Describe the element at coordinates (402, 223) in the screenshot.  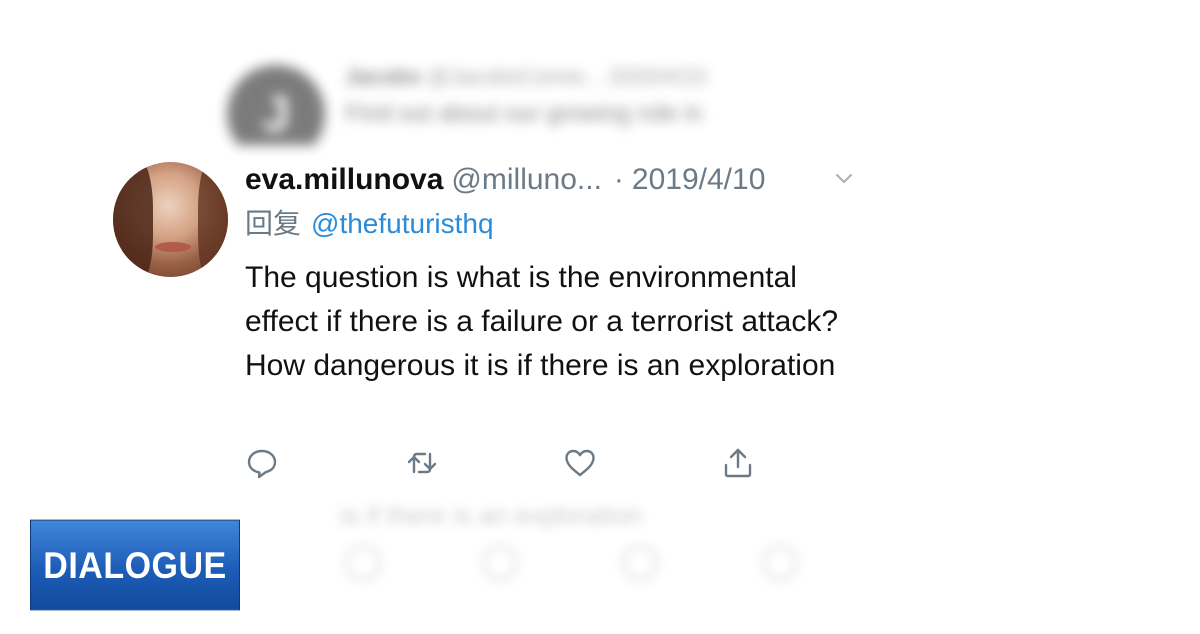
I see `reply-mention-link: @thefuturisthq` at that location.